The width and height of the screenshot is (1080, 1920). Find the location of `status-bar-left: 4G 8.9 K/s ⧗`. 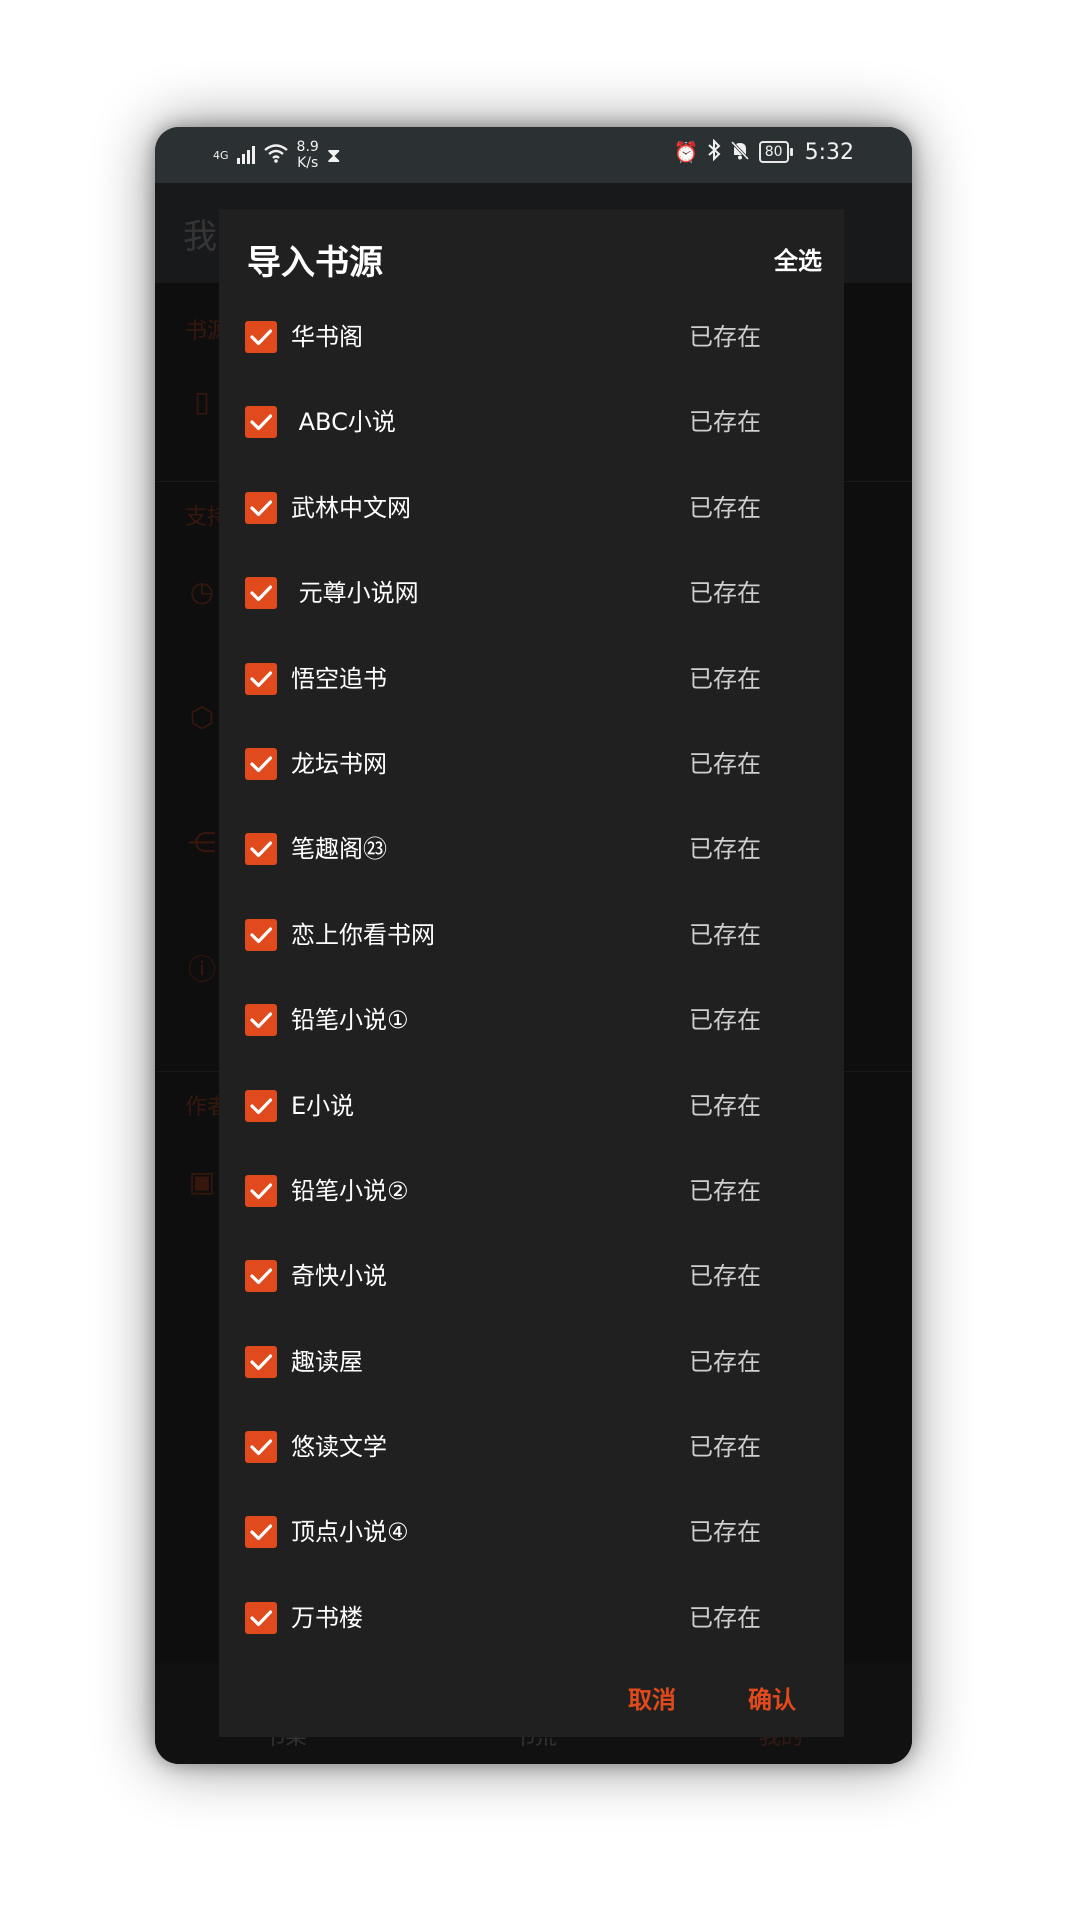

status-bar-left: 4G 8.9 K/s ⧗ is located at coordinates (277, 155).